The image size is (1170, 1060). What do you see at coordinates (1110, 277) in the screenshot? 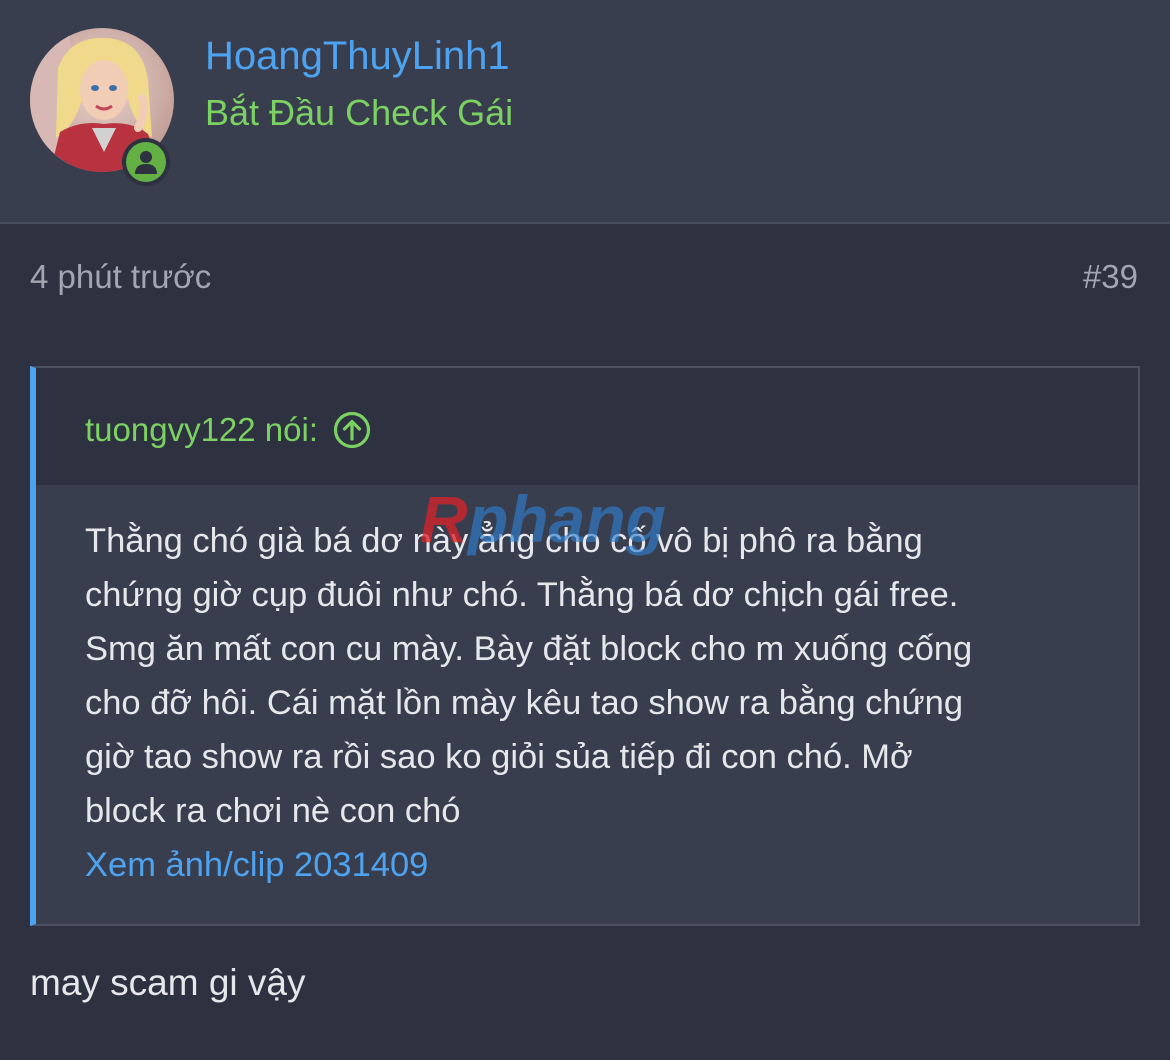
I see `post-number-link: #39` at bounding box center [1110, 277].